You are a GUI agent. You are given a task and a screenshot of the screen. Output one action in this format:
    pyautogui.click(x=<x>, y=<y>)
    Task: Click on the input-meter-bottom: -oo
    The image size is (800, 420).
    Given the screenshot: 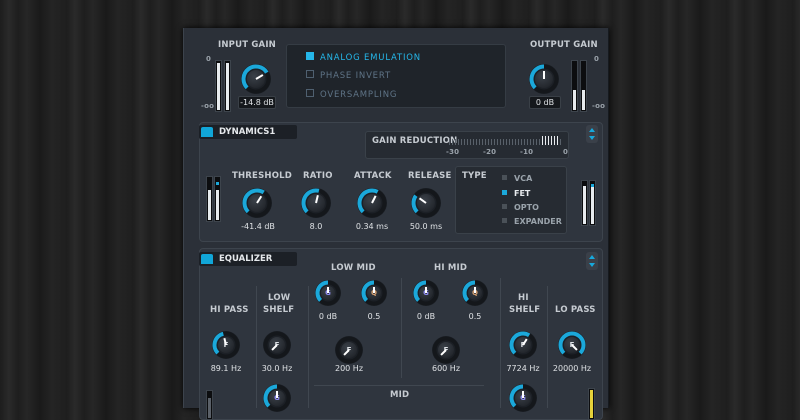 What is the action you would take?
    pyautogui.click(x=208, y=106)
    